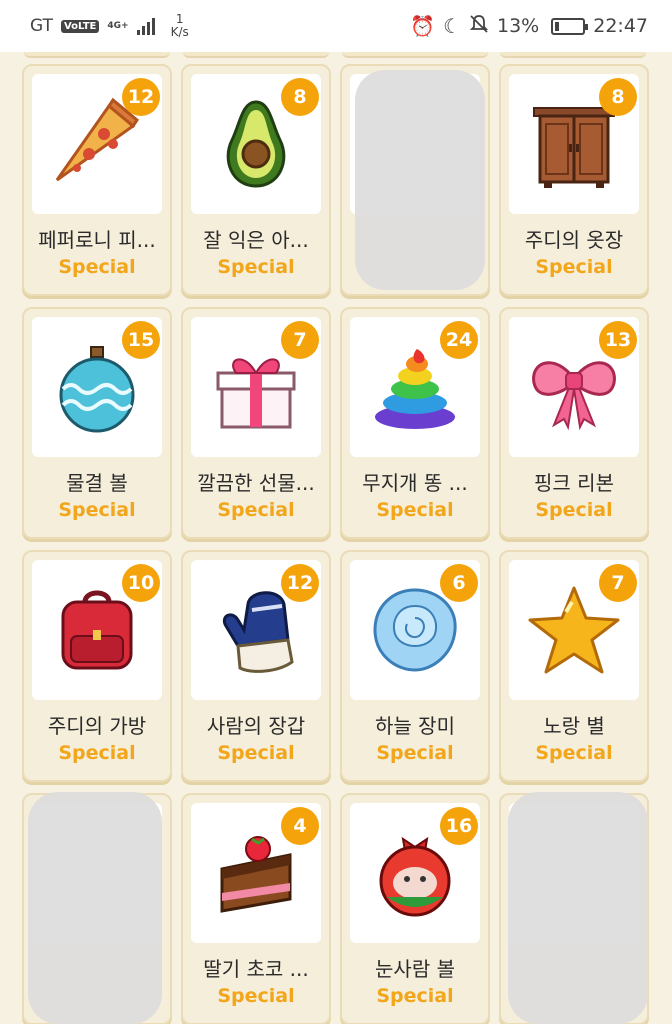  I want to click on item-card: 12 페퍼로니 피... Special, so click(97, 180).